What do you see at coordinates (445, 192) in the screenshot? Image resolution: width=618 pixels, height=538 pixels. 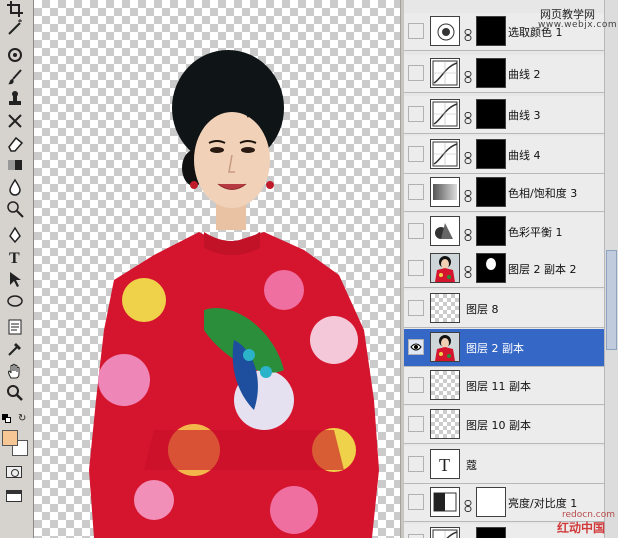 I see `hue-saturation-icon` at bounding box center [445, 192].